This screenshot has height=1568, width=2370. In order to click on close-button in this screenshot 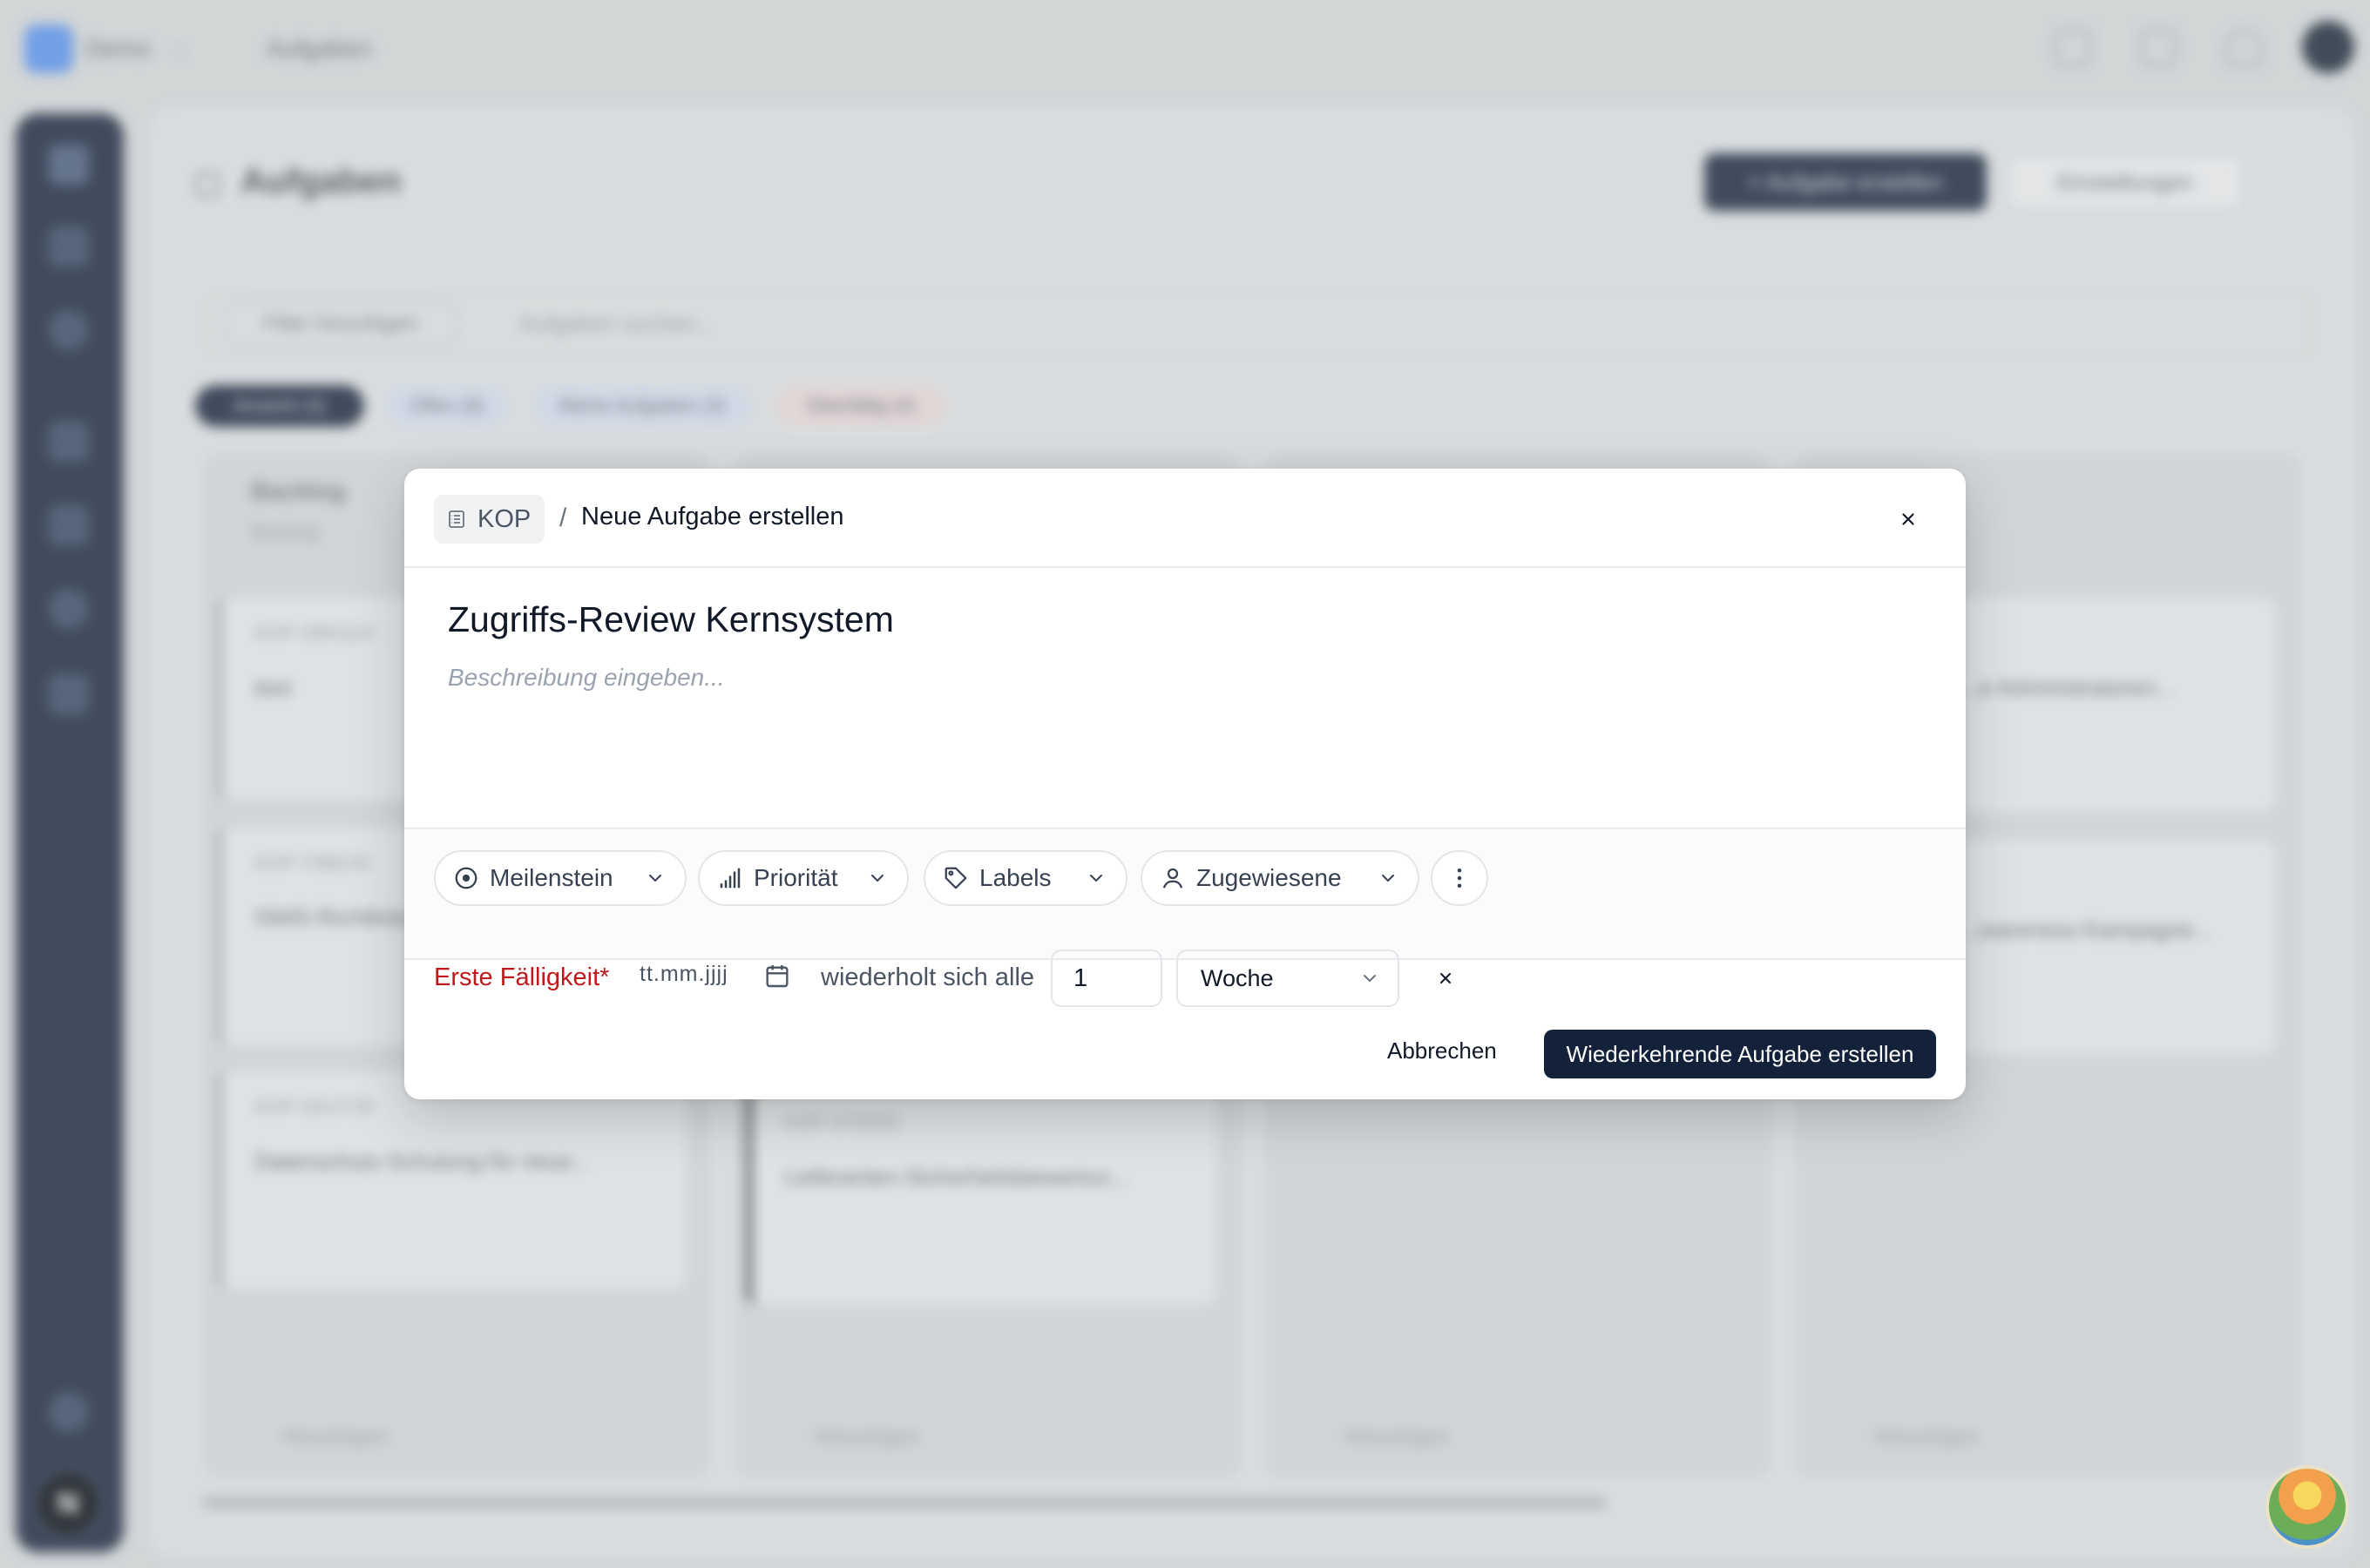, I will do `click(1909, 519)`.